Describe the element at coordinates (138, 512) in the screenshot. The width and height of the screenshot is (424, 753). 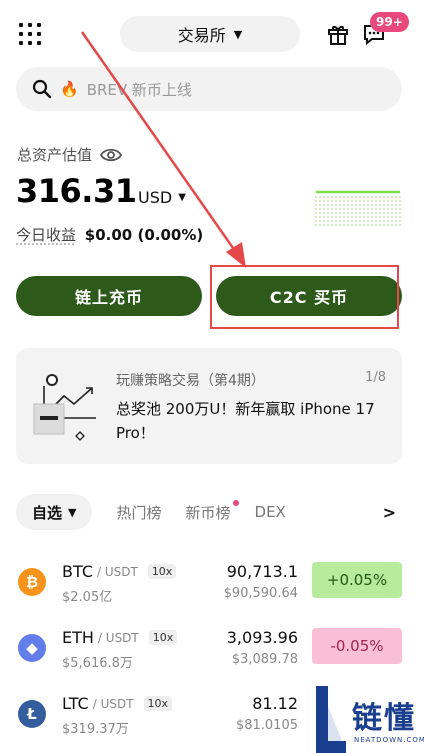
I see `tab-hot: 热门榜` at that location.